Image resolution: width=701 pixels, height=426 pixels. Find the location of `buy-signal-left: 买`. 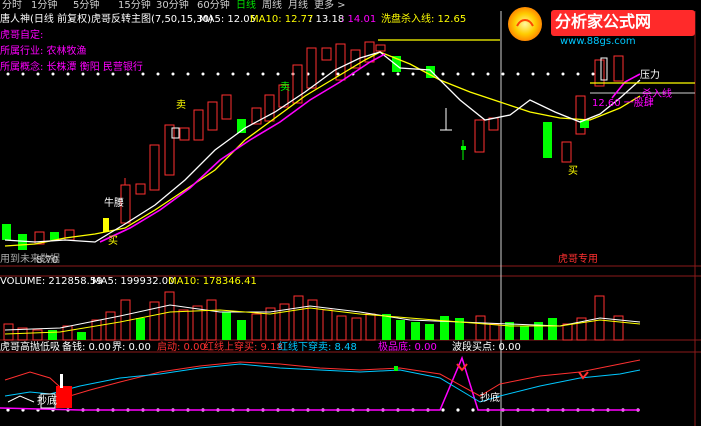

buy-signal-left: 买 is located at coordinates (113, 241).